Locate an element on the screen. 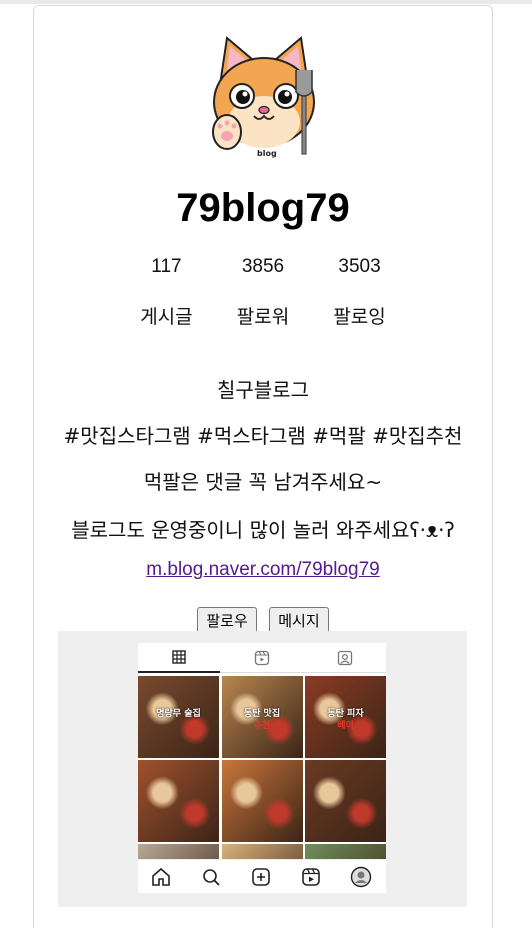  reels-tab-icon is located at coordinates (262, 658).